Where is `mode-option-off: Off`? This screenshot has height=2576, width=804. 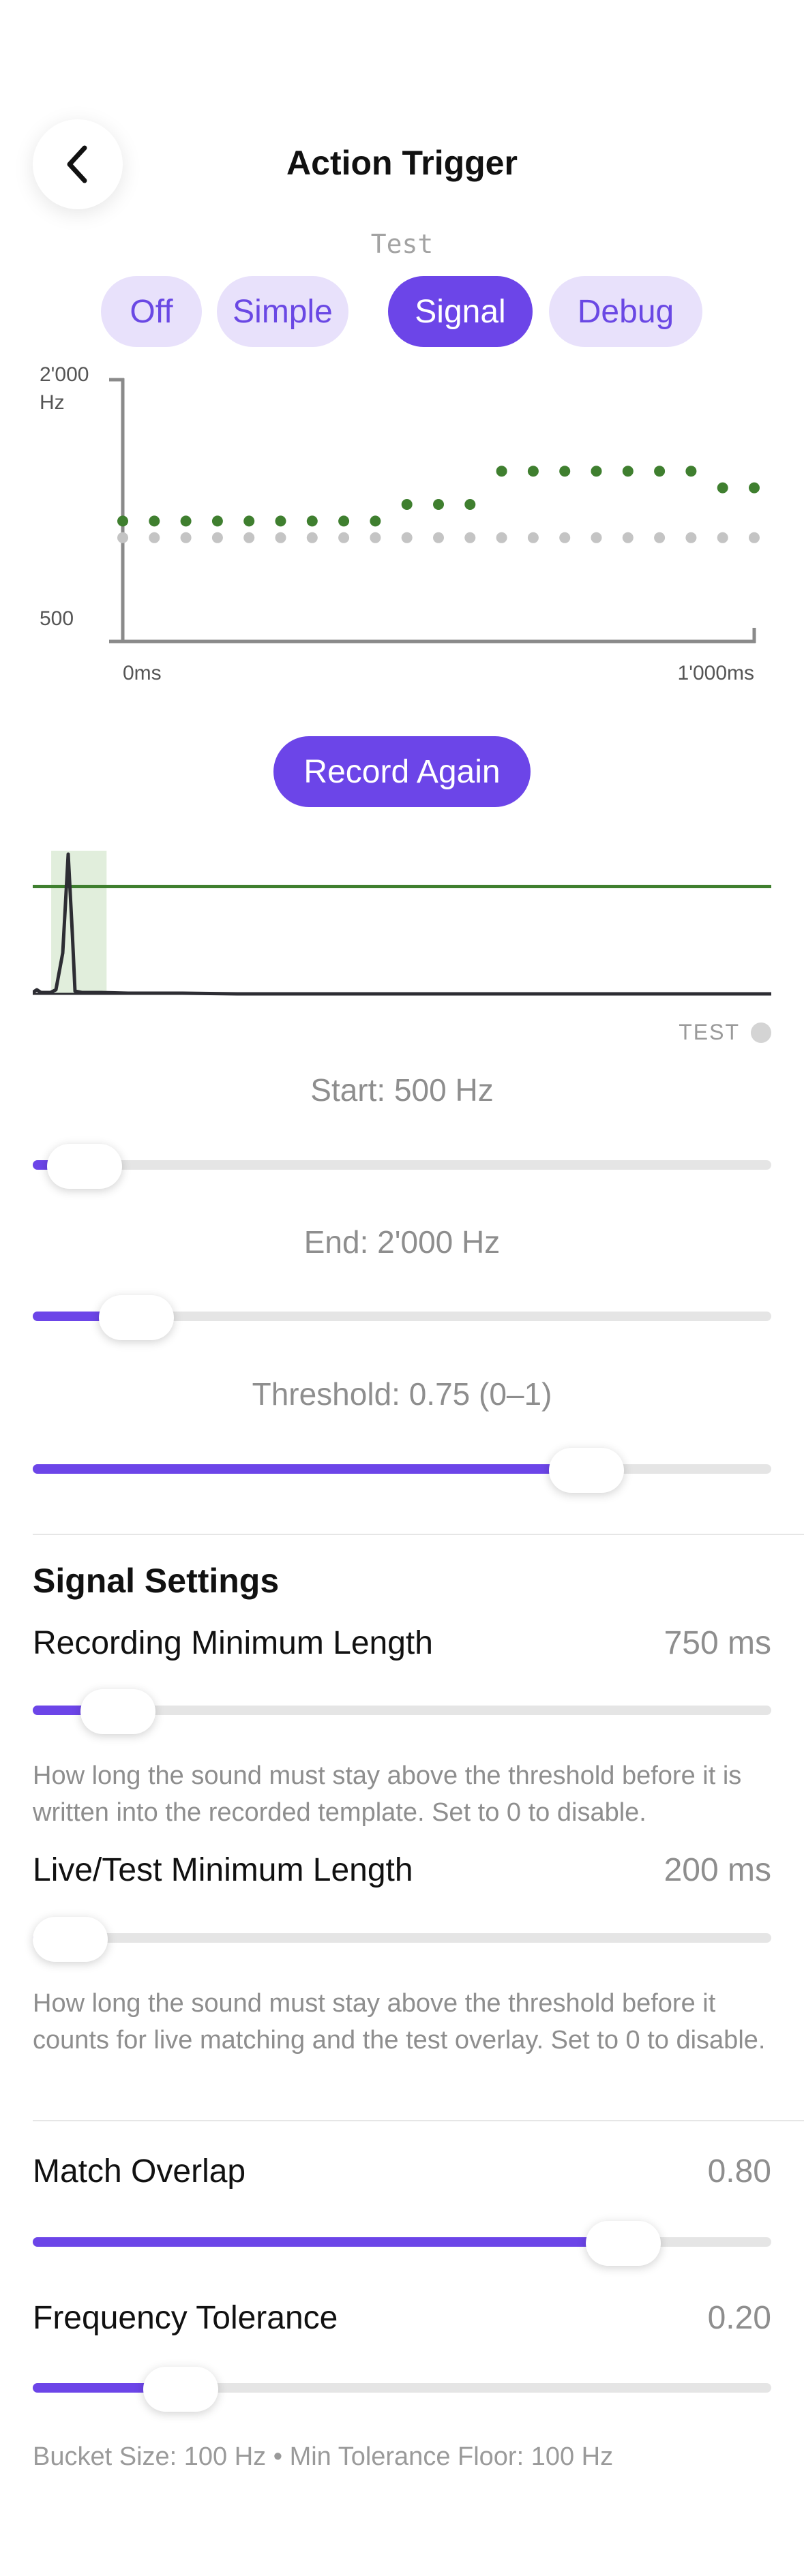 mode-option-off: Off is located at coordinates (151, 311).